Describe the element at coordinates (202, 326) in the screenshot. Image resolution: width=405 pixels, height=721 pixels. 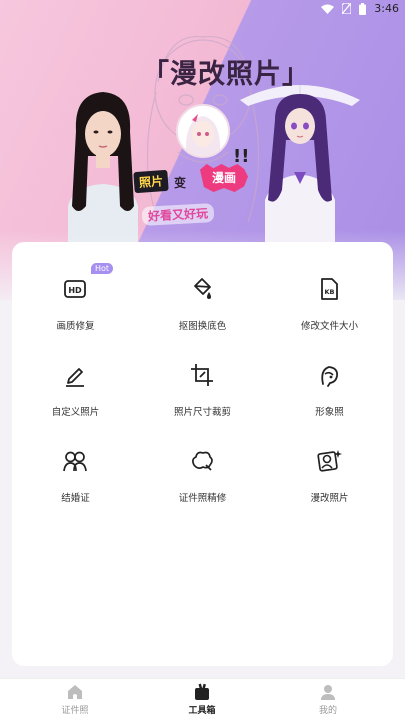
I see `tool-label: 抠图换底色` at that location.